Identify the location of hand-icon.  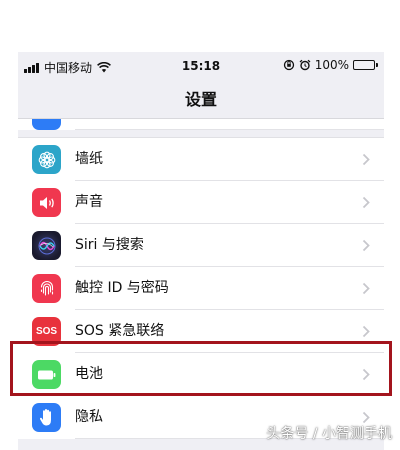
(46, 417).